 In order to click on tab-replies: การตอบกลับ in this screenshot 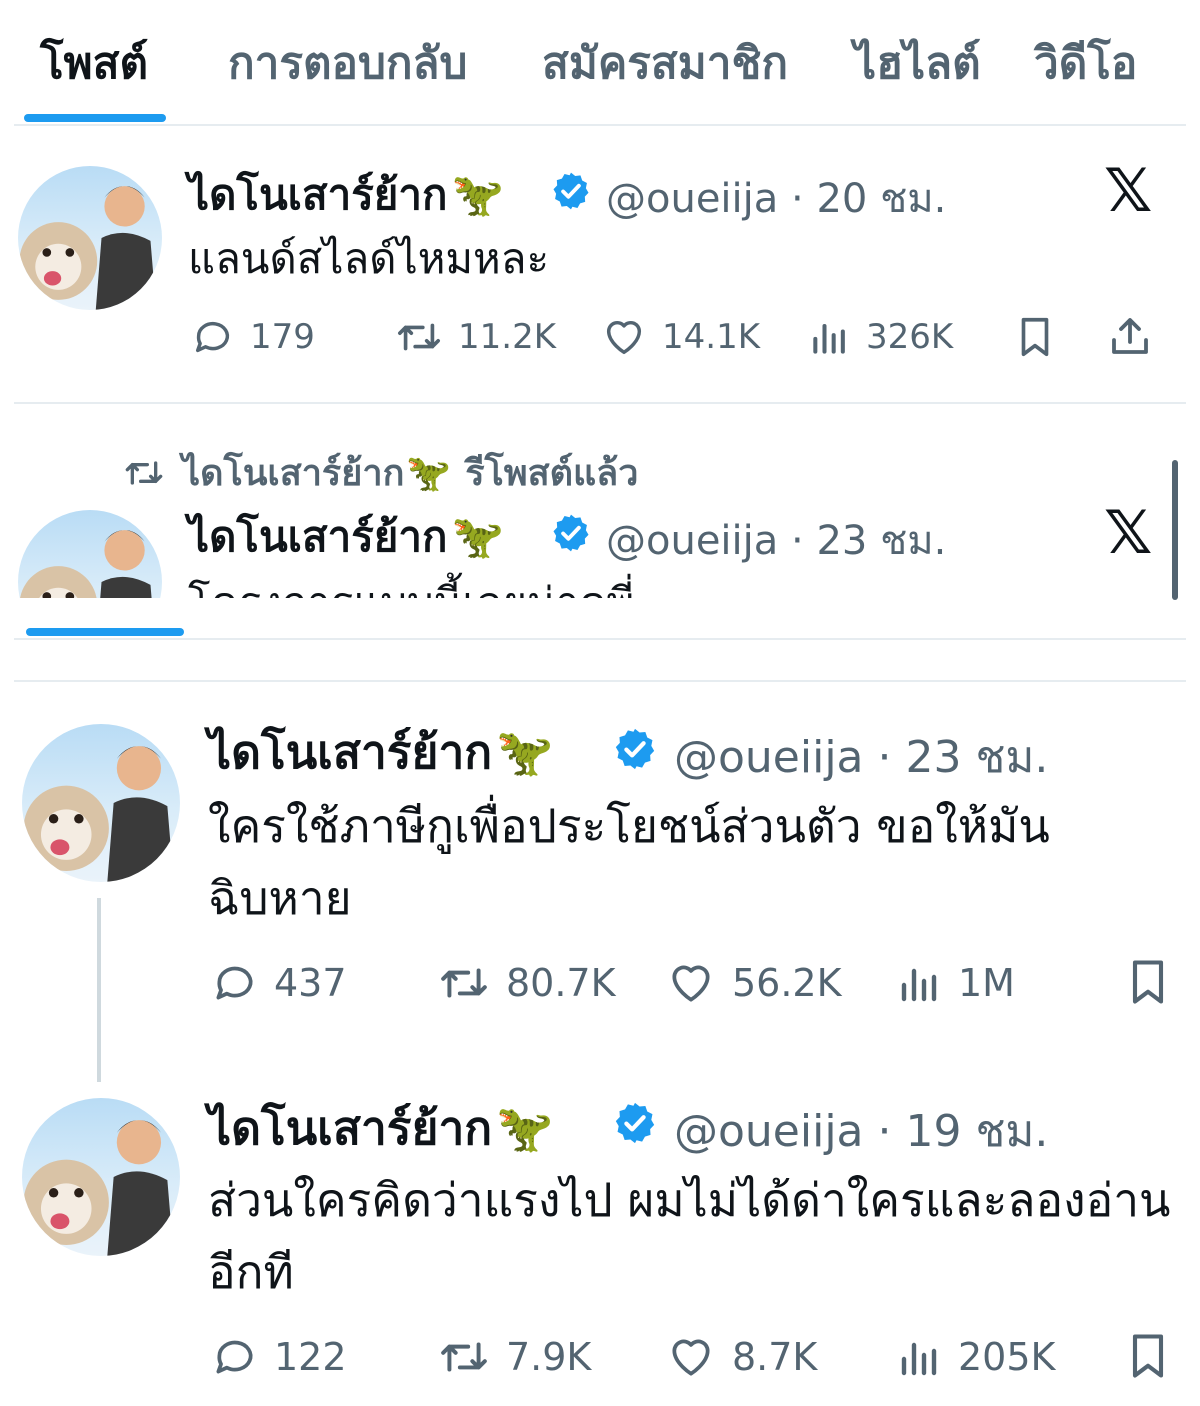, I will do `click(347, 63)`.